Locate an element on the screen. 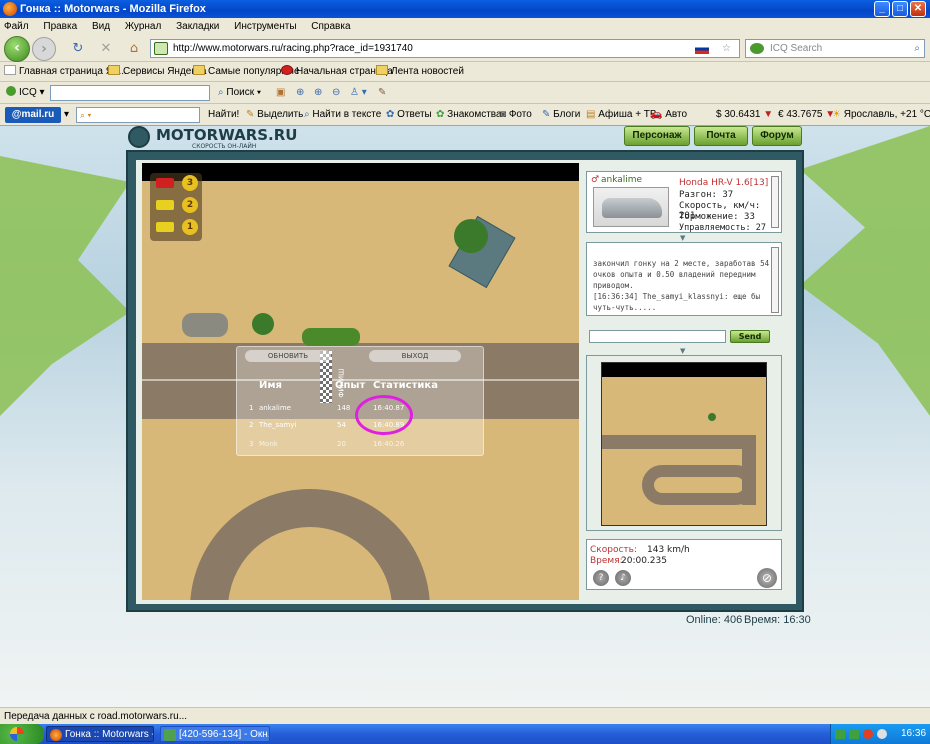 This screenshot has height=744, width=930. maximize-button: □ is located at coordinates (900, 9).